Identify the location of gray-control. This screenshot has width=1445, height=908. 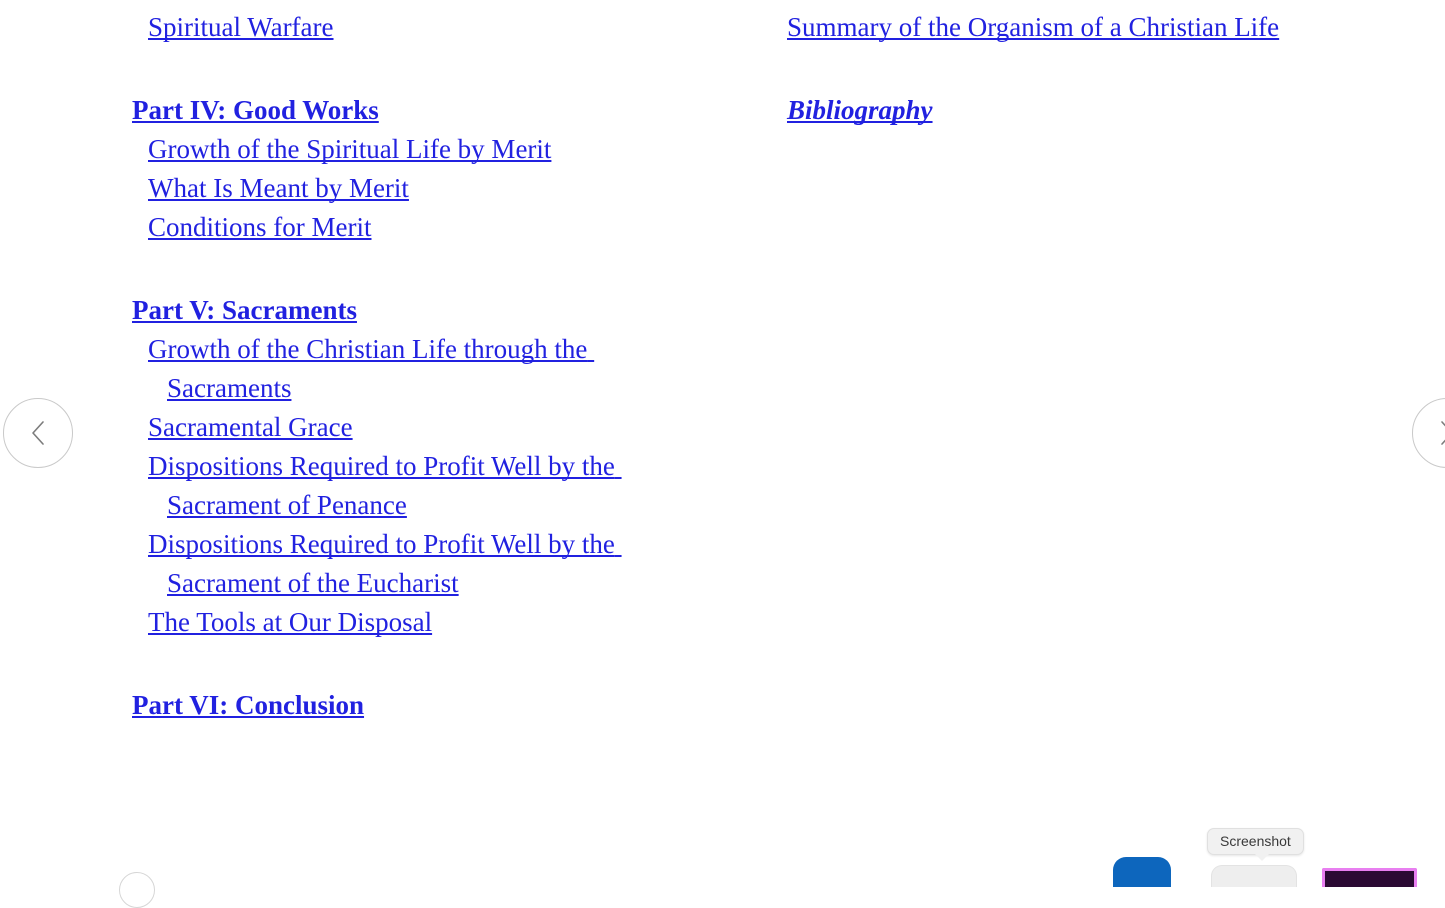
(1254, 876).